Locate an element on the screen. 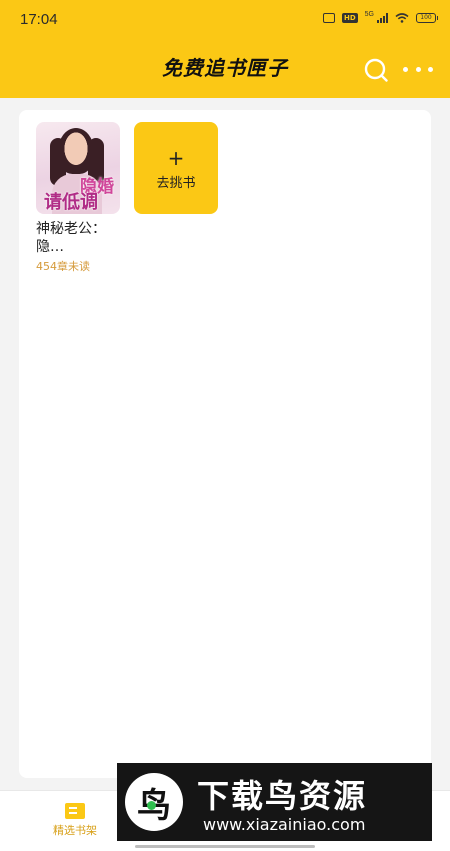 The width and height of the screenshot is (450, 851). watermark-url: www.xiazainiao.com is located at coordinates (284, 824).